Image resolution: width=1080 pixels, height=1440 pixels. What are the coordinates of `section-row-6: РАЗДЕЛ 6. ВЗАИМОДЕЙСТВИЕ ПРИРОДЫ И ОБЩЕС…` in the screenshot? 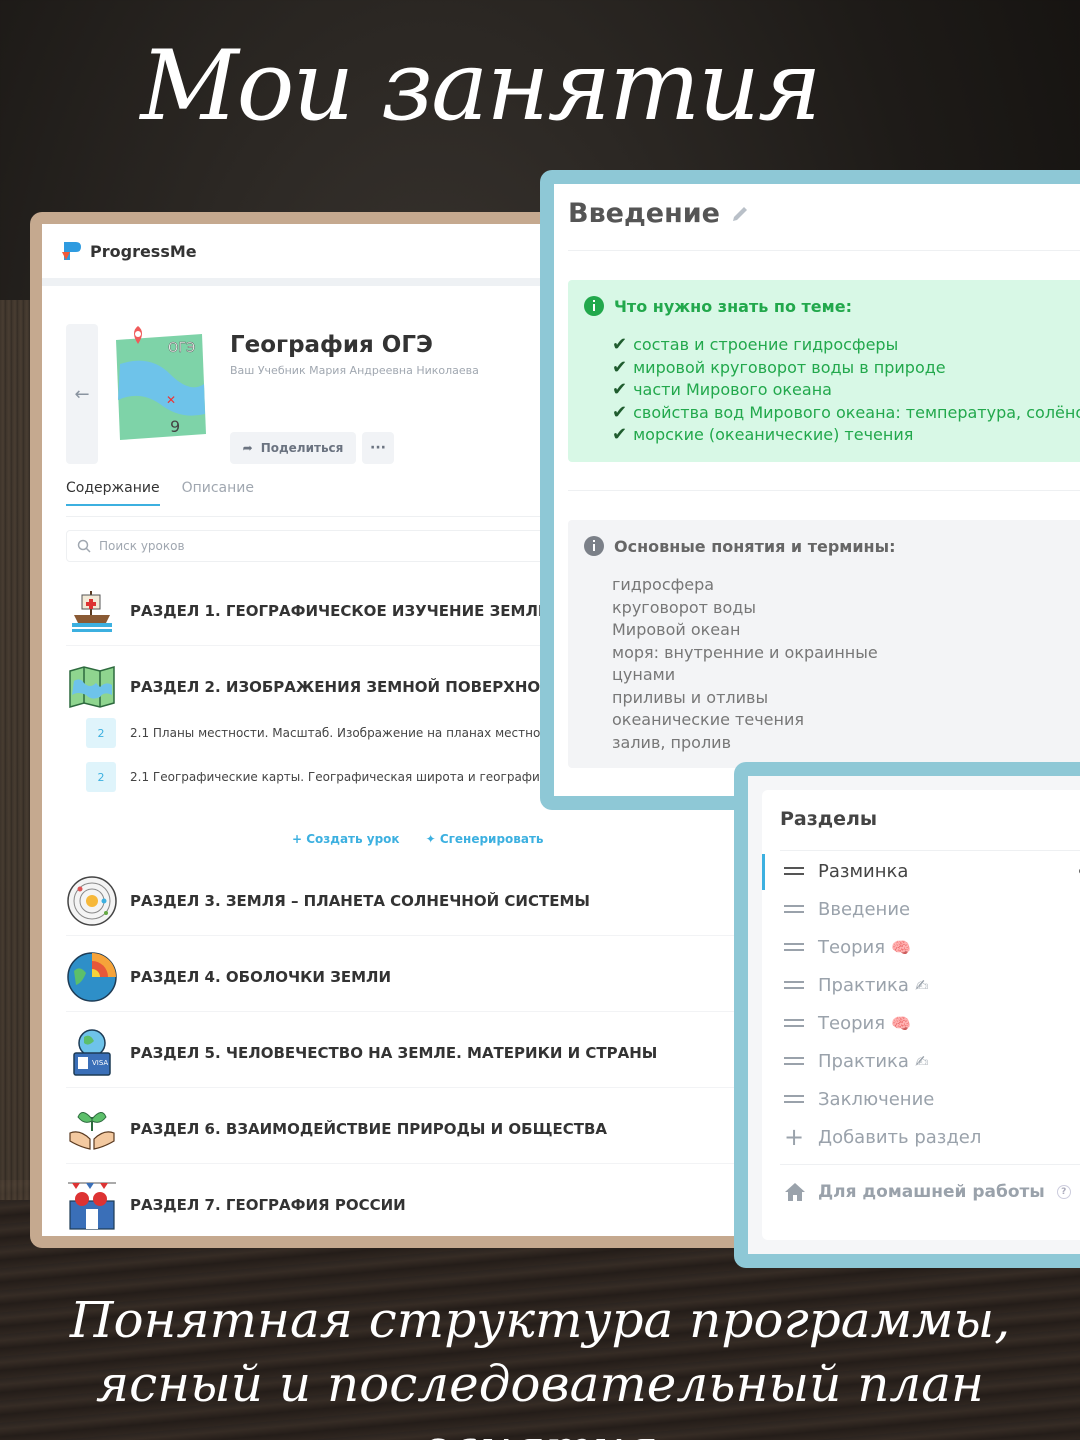 It's located at (412, 1129).